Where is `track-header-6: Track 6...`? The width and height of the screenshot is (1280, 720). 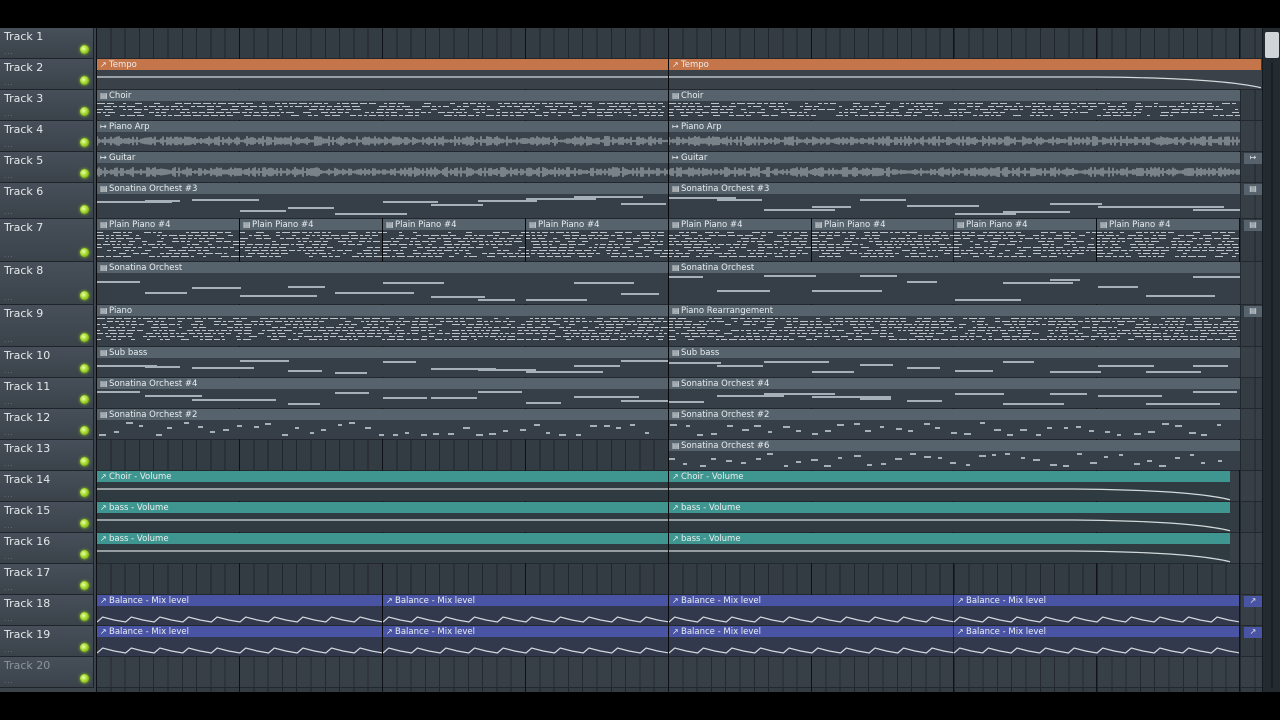
track-header-6: Track 6... is located at coordinates (47, 201).